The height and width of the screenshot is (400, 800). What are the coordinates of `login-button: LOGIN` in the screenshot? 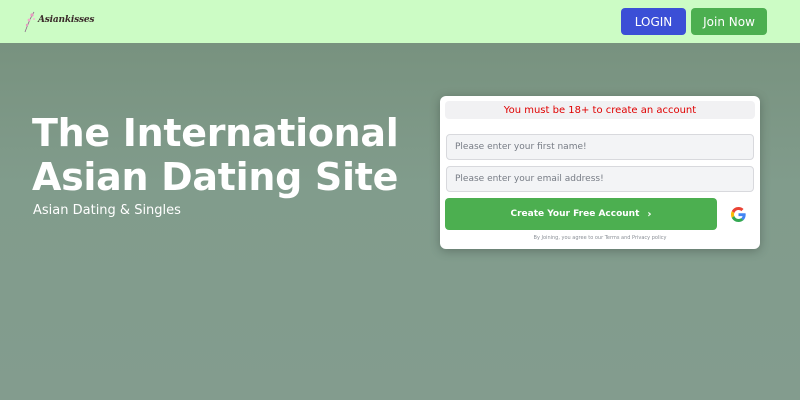 It's located at (653, 21).